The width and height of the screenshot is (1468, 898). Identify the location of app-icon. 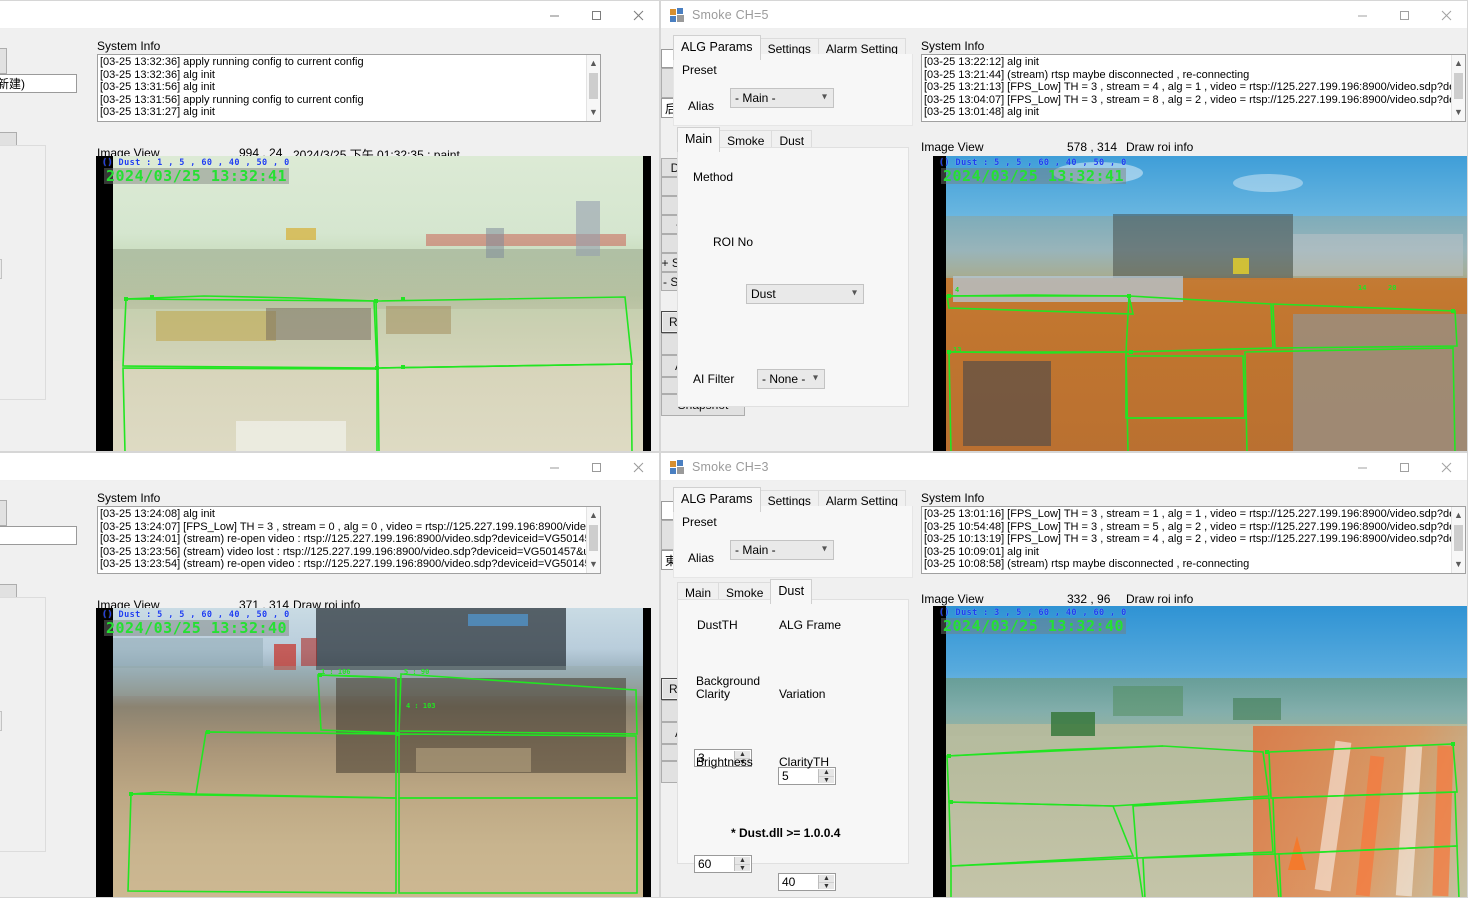
(677, 466).